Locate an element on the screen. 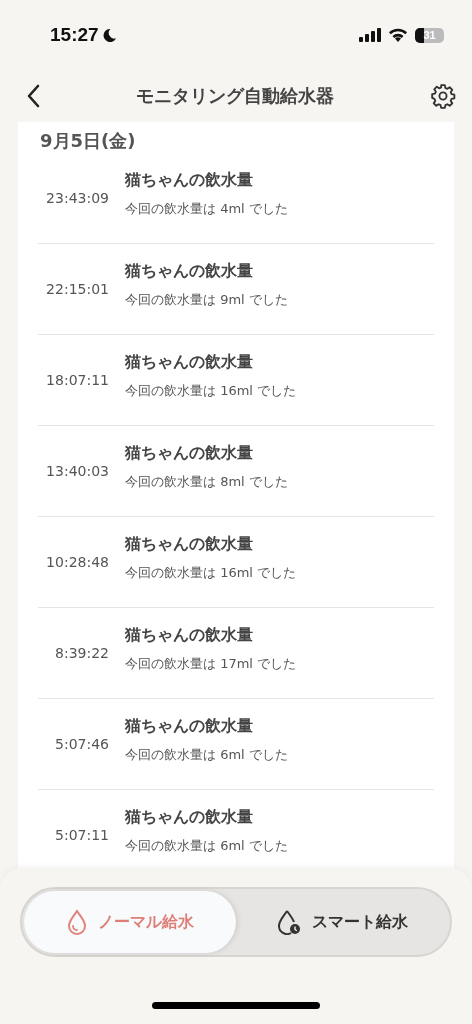 The width and height of the screenshot is (472, 1024). record-detail: 今回の飲水量は 8ml でした is located at coordinates (206, 482).